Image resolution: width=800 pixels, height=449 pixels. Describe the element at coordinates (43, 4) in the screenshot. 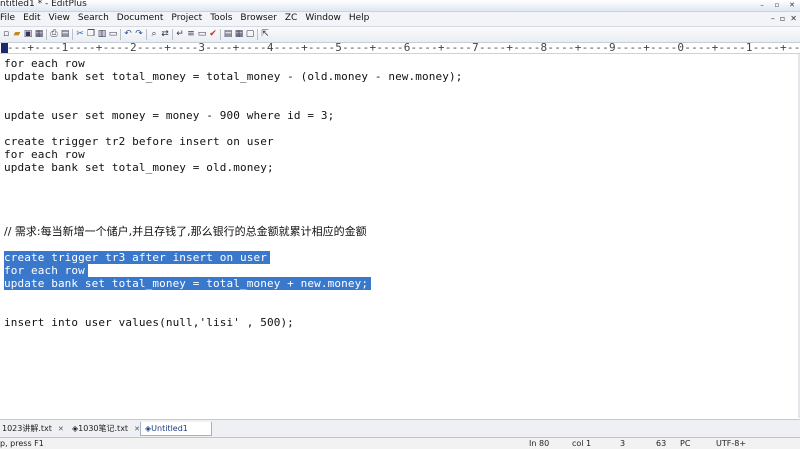

I see `window-title: ntitled1 * - EditPlus` at that location.